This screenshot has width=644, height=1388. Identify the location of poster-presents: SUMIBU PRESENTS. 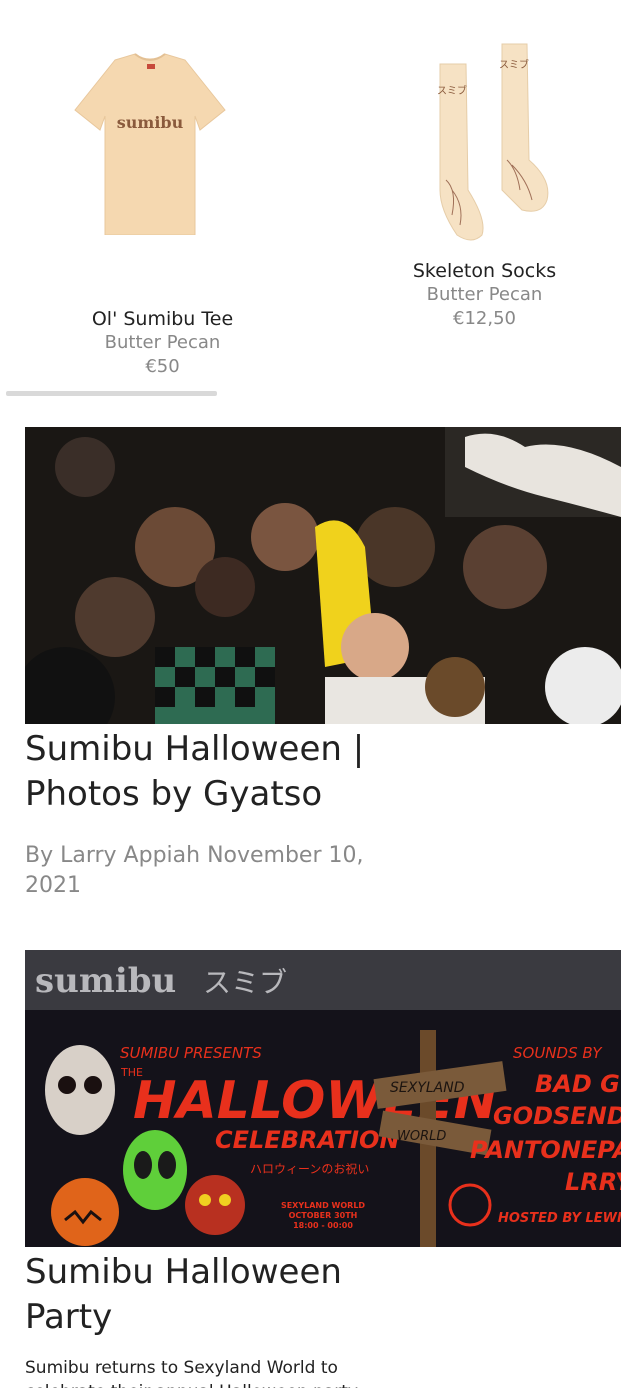
(191, 1053).